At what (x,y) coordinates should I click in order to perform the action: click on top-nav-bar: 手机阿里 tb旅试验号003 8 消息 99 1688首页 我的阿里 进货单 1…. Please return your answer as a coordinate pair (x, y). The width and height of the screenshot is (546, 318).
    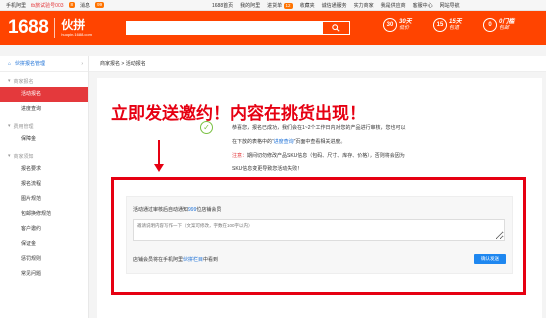
    Looking at the image, I should click on (273, 5).